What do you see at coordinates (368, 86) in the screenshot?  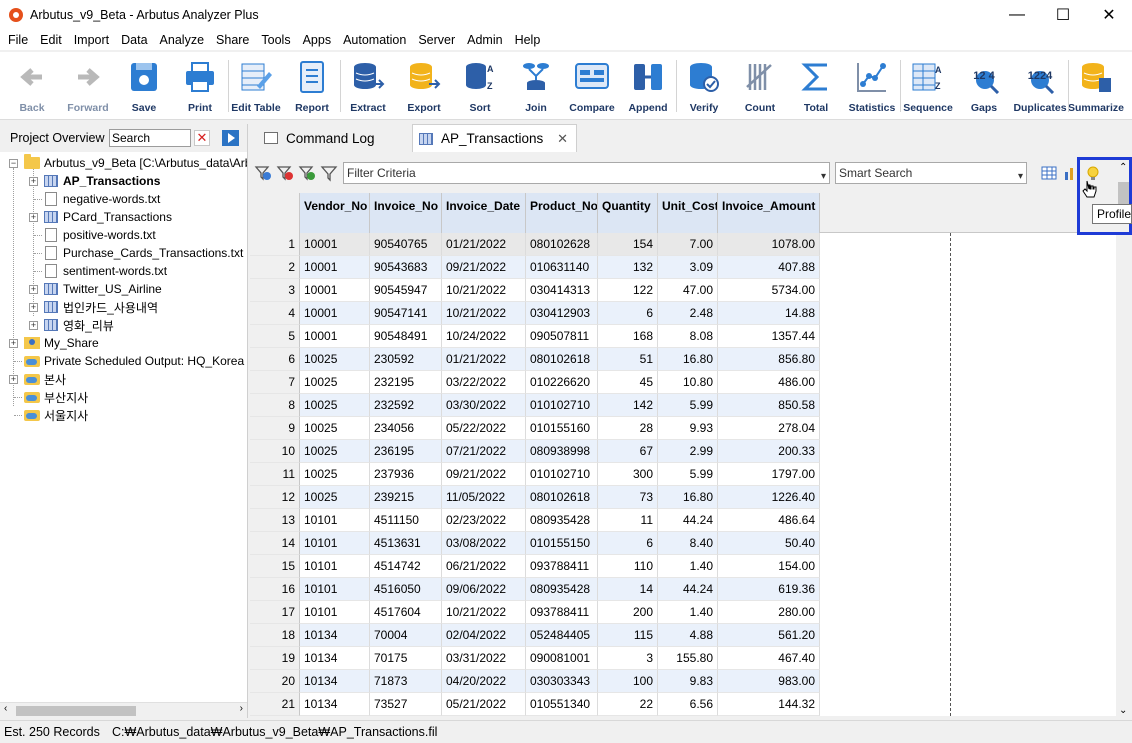 I see `extract-button: Extract` at bounding box center [368, 86].